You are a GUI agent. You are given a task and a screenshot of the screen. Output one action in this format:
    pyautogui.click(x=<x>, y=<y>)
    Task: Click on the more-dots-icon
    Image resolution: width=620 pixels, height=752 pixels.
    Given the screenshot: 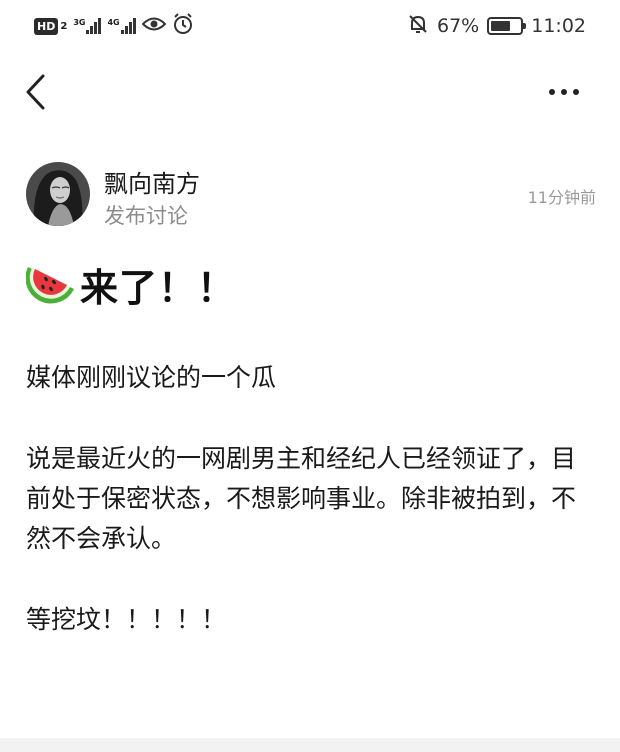 What is the action you would take?
    pyautogui.click(x=564, y=92)
    